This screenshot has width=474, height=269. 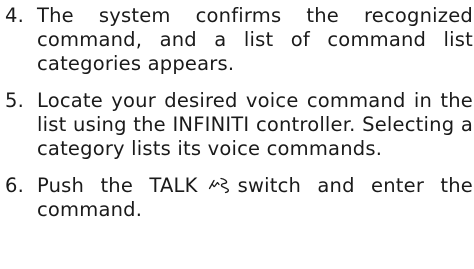 I want to click on talk-switch-icon, so click(x=220, y=185).